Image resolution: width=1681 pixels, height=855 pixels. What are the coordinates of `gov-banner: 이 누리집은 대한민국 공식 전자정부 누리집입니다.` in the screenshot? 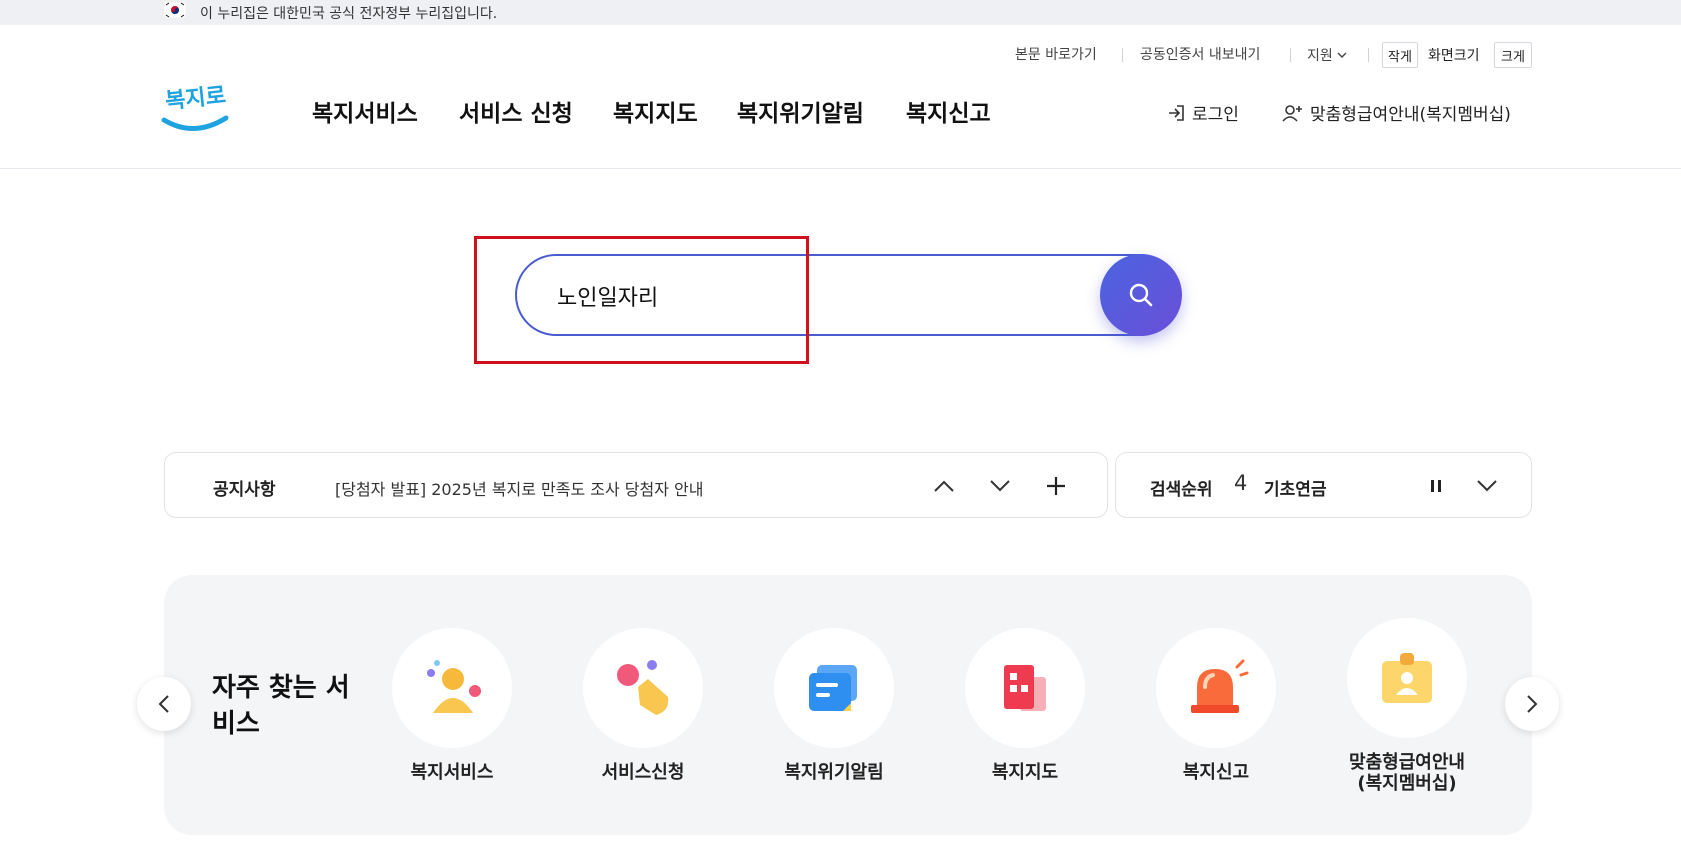 It's located at (840, 12).